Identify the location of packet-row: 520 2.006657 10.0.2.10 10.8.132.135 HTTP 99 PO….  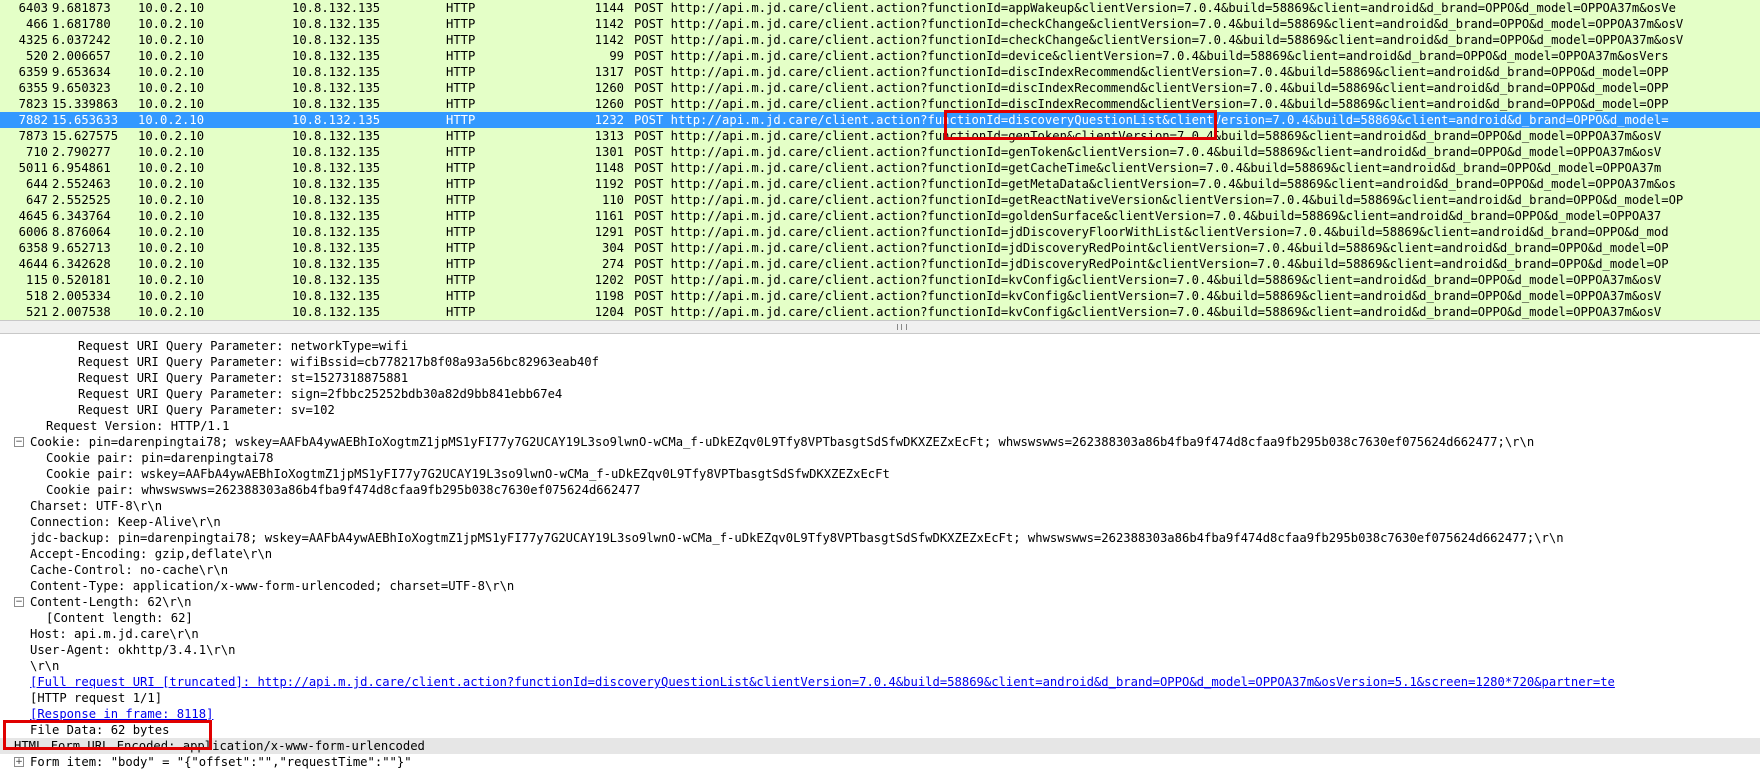
(880, 56).